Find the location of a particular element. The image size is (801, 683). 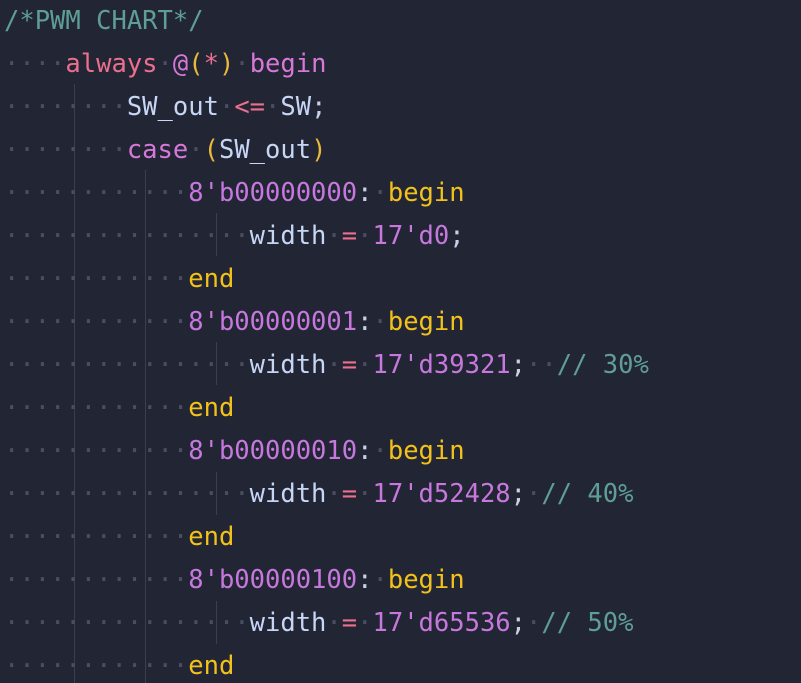

code-line-always: ····always·@(*)·begin is located at coordinates (165, 64).